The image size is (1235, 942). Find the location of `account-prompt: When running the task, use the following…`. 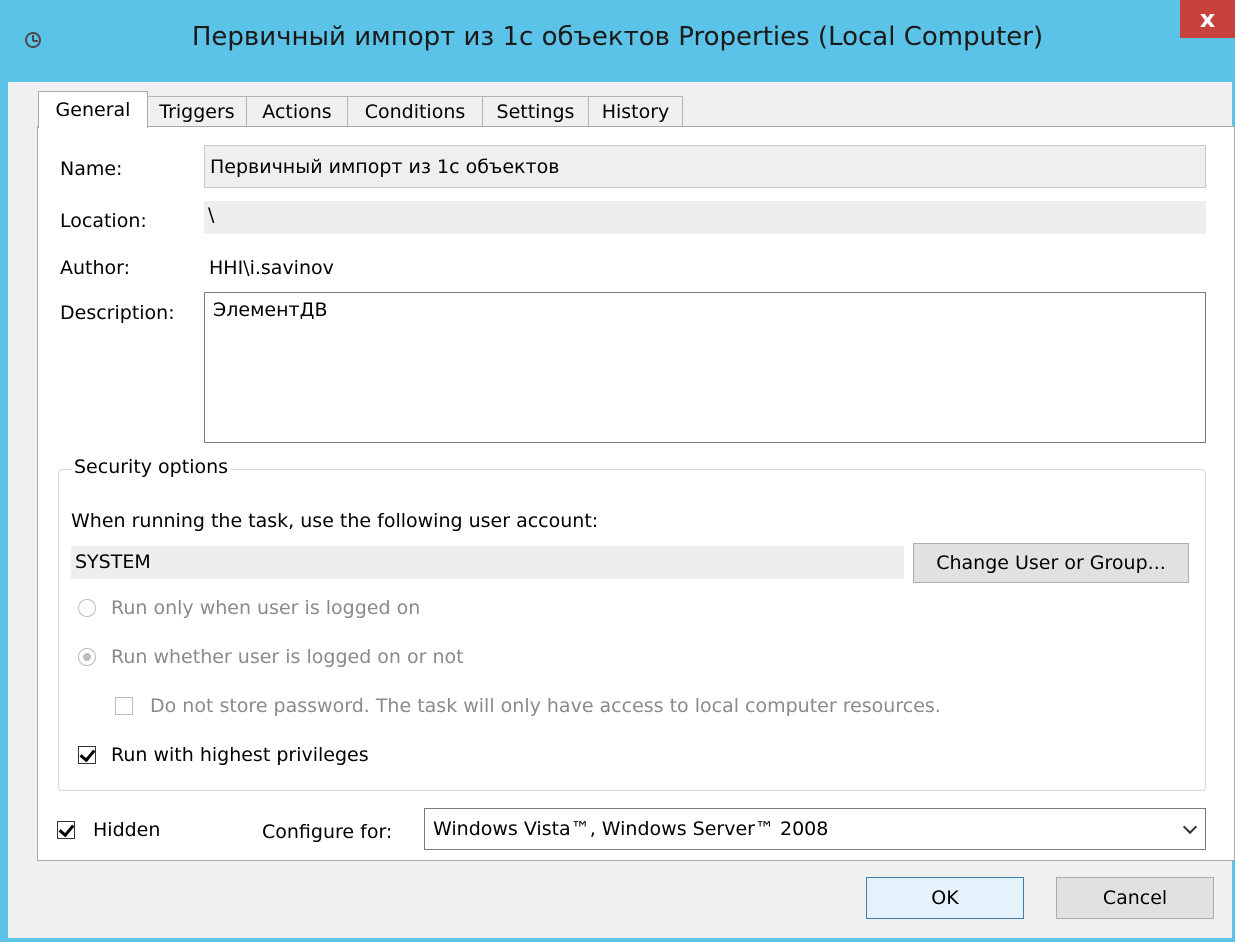

account-prompt: When running the task, use the following… is located at coordinates (335, 521).